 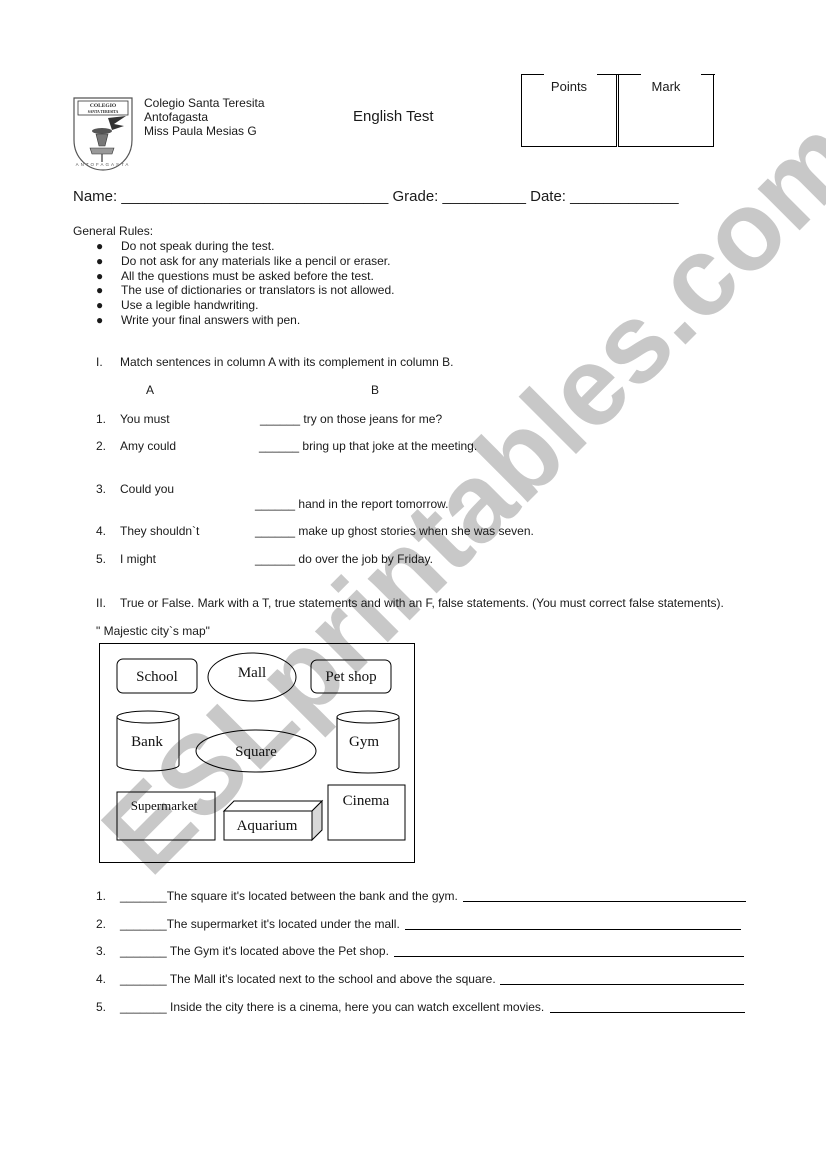 I want to click on svg-text: SANTA TERESITA, so click(x=103, y=112).